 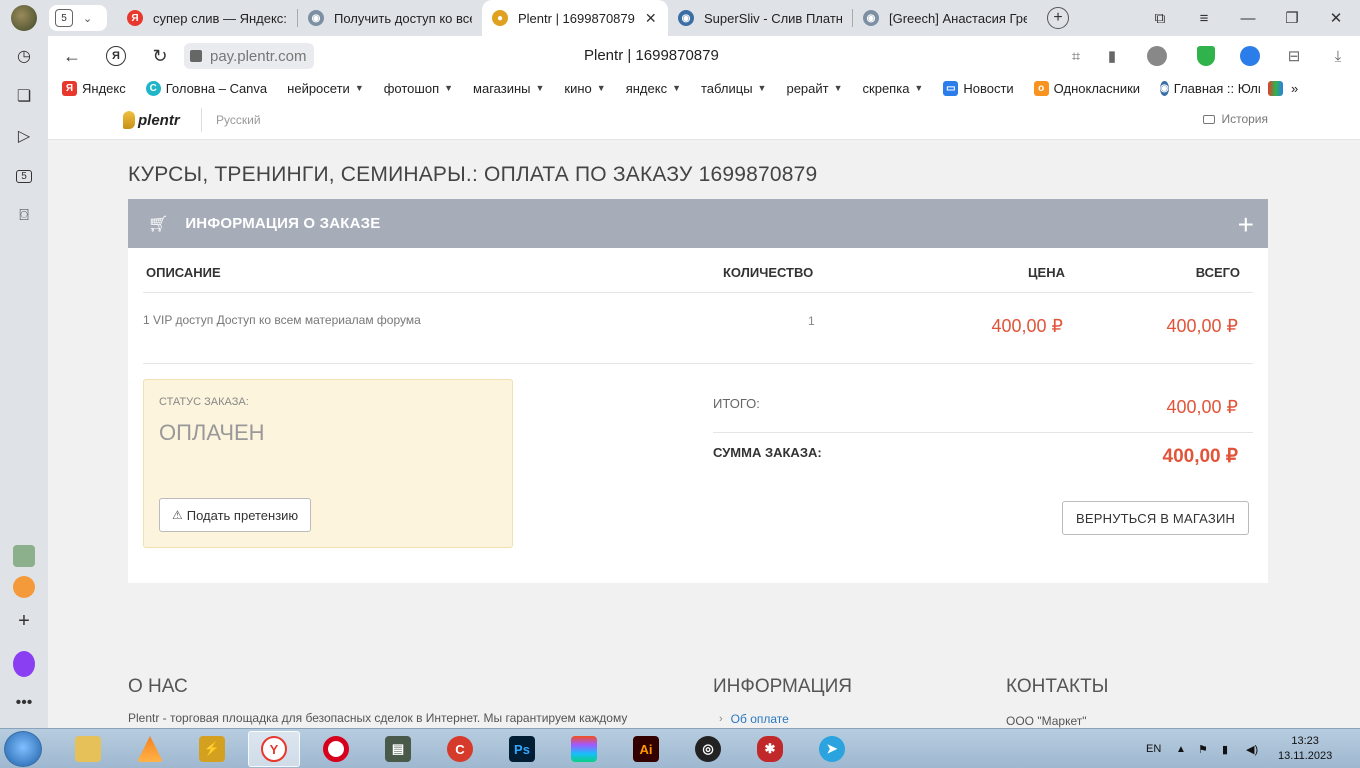 What do you see at coordinates (231, 120) in the screenshot?
I see `language-switch: Русский` at bounding box center [231, 120].